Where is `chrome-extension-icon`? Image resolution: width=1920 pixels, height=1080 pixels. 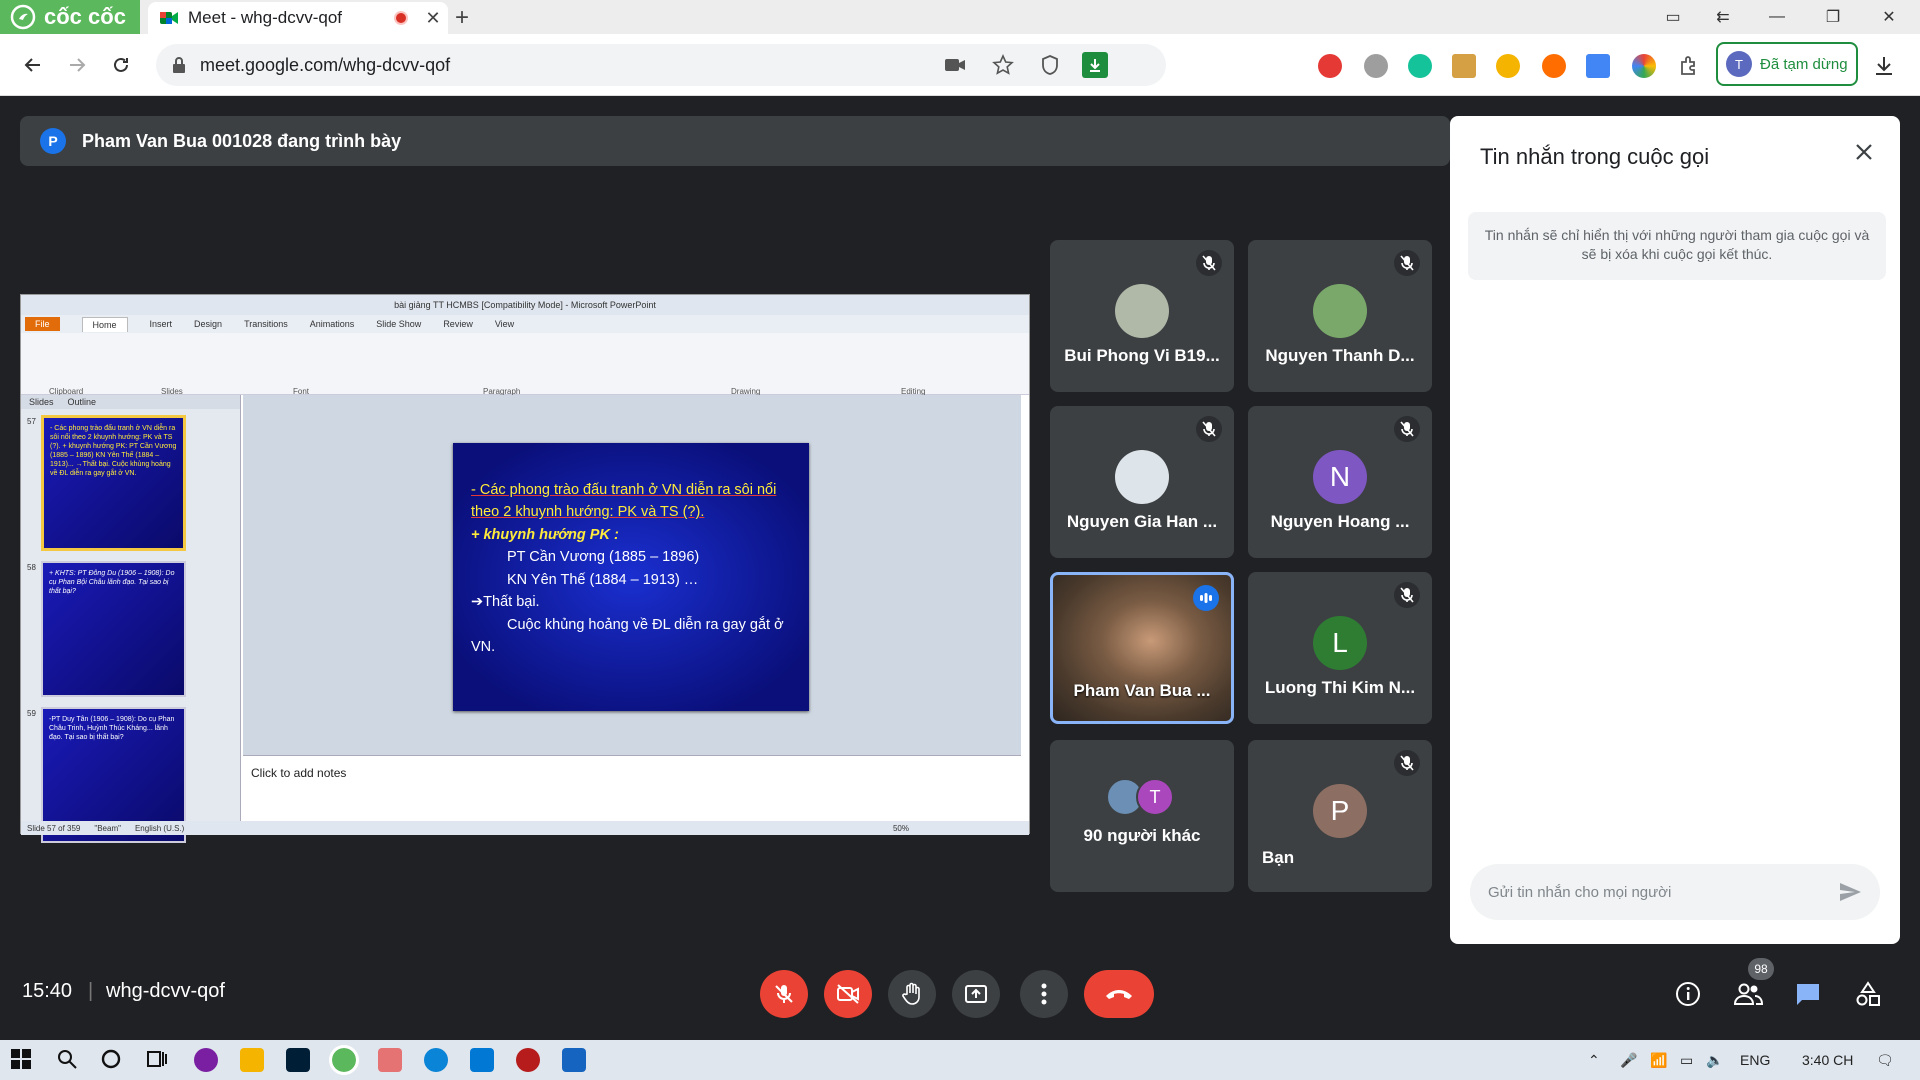
chrome-extension-icon is located at coordinates (1508, 66).